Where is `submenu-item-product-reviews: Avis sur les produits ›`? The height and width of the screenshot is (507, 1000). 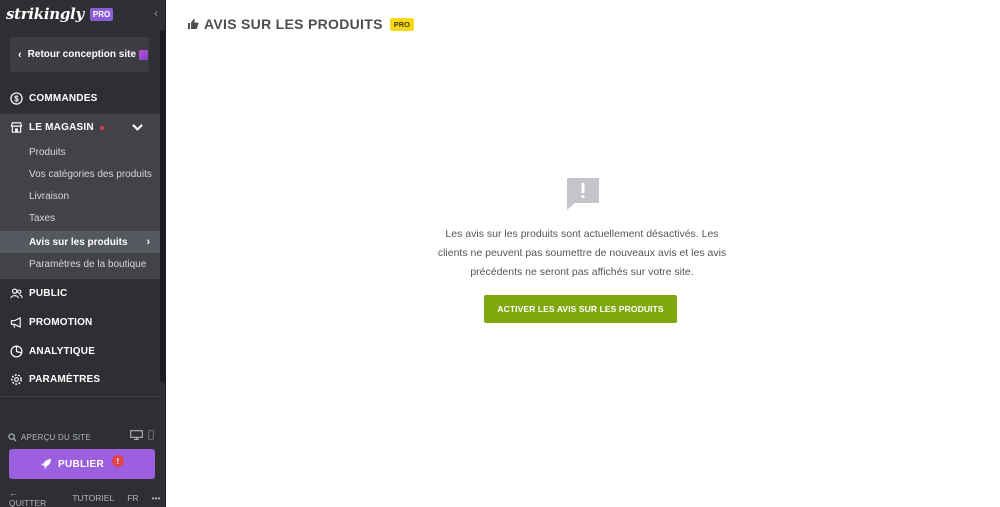 submenu-item-product-reviews: Avis sur les produits › is located at coordinates (80, 242).